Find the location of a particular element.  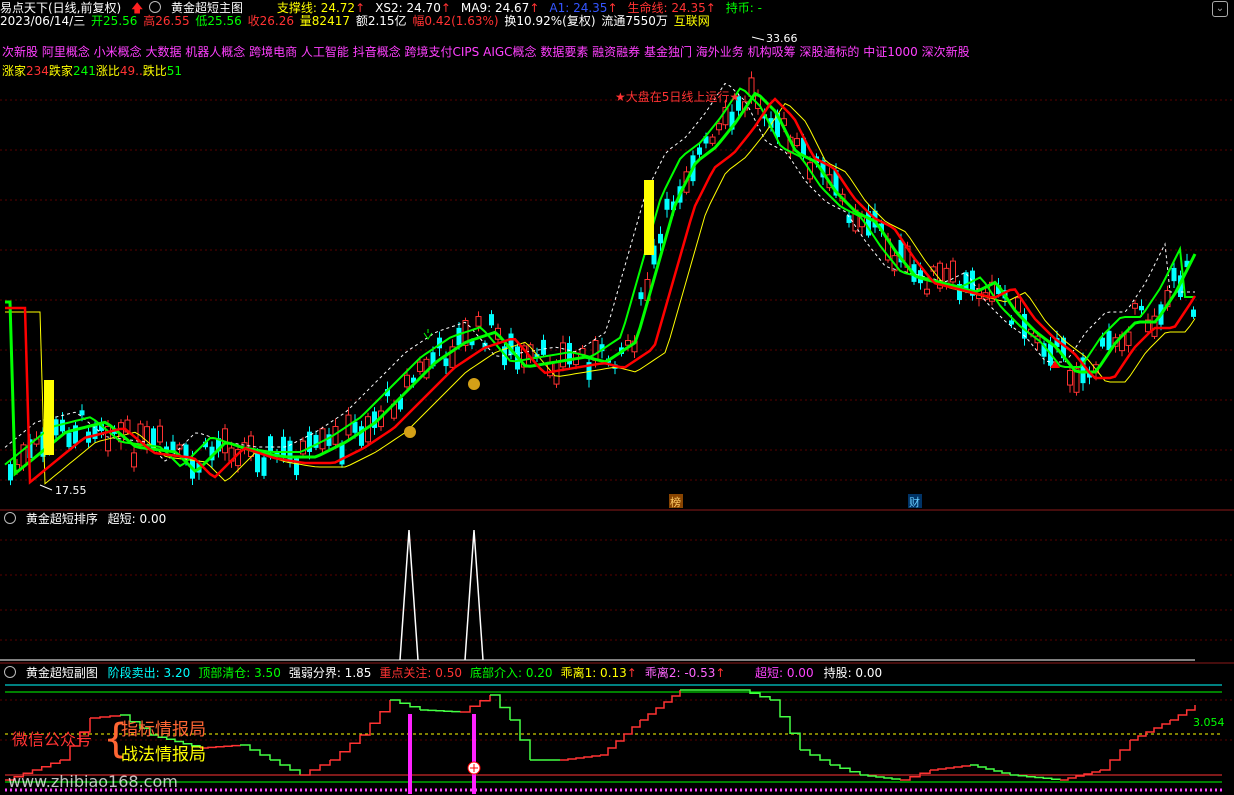

sub-indicator-value: 乖离1: 0.13↑ is located at coordinates (598, 673).